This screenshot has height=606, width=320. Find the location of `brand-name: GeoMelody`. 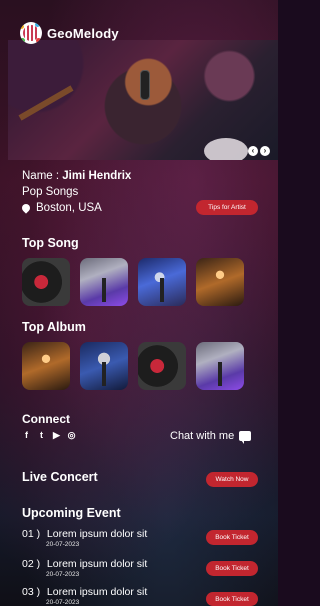

brand-name: GeoMelody is located at coordinates (83, 33).